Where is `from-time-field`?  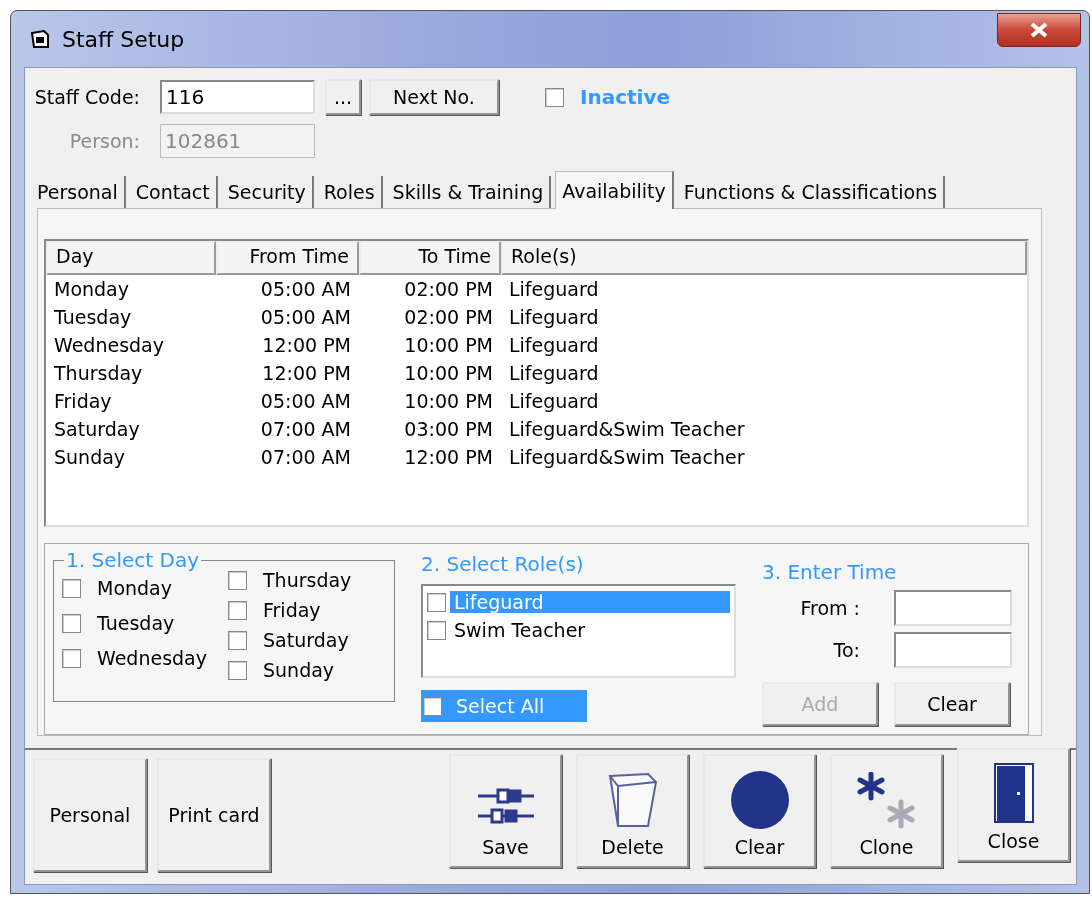 from-time-field is located at coordinates (953, 608).